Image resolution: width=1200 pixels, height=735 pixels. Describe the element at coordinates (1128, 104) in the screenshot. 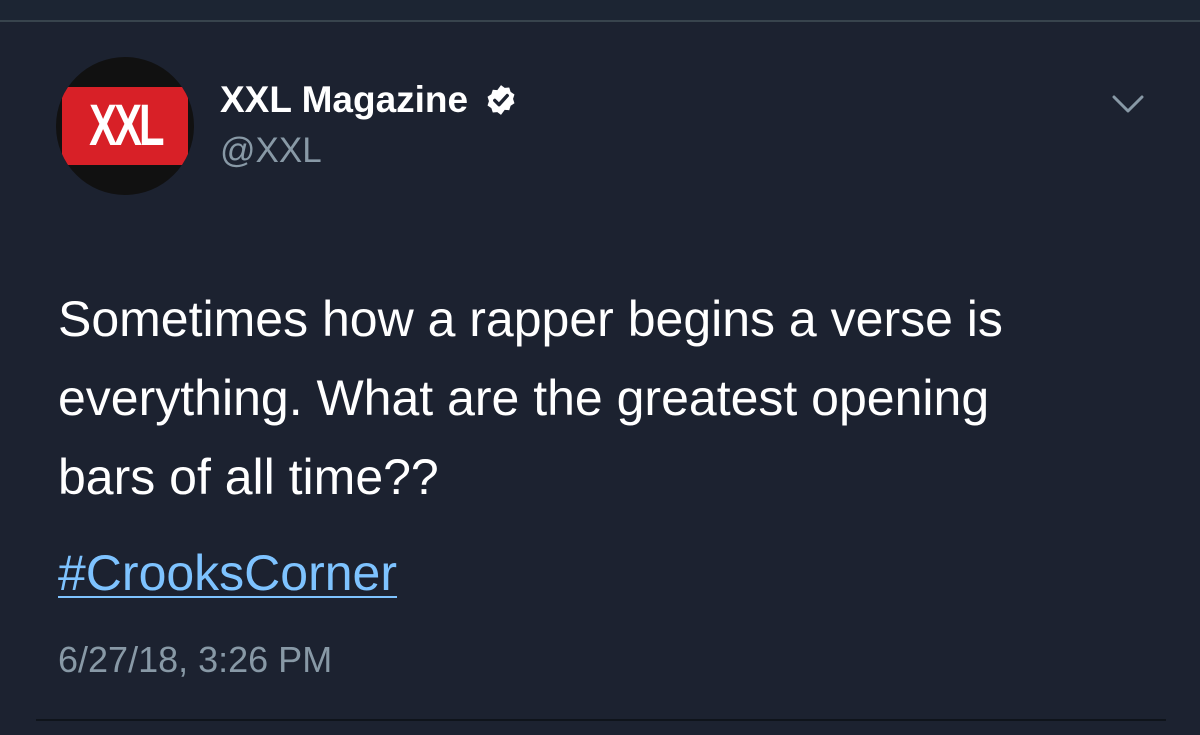

I see `chevron-down-icon` at that location.